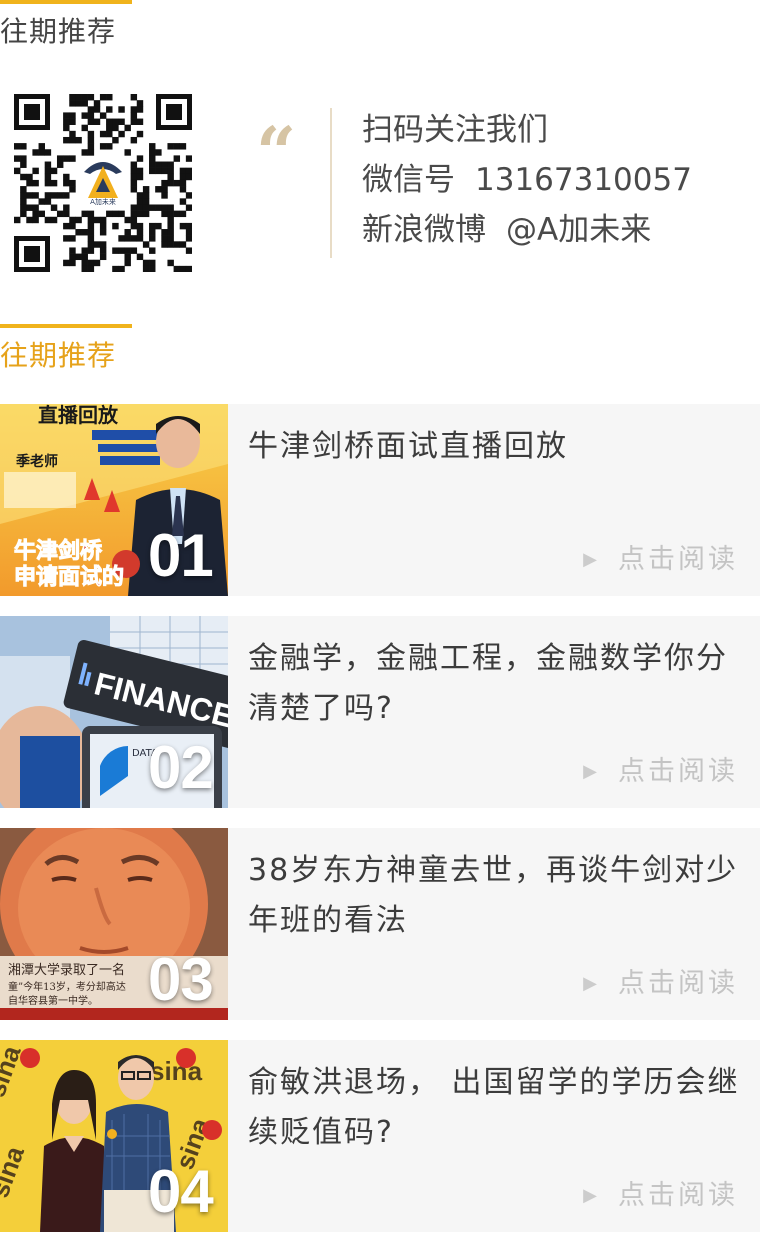  I want to click on article-title: 金融学，金融工程，金融数学你分清楚了吗?, so click(495, 684).